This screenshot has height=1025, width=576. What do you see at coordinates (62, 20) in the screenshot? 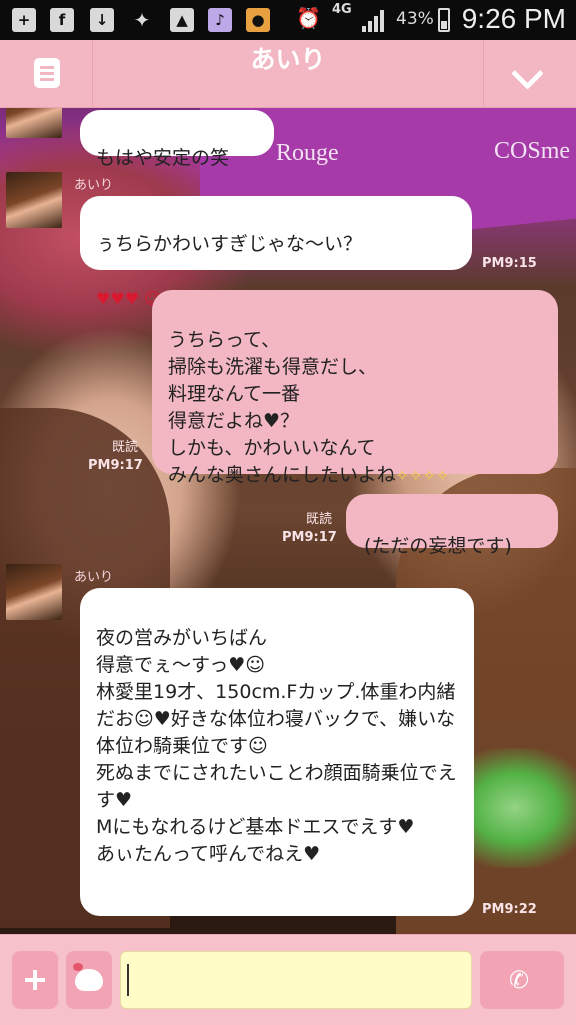
I see `facebook-icon: f` at bounding box center [62, 20].